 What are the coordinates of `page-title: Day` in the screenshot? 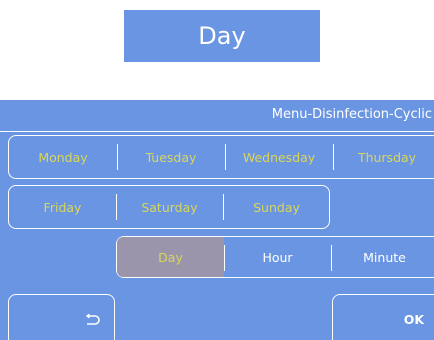 It's located at (222, 36).